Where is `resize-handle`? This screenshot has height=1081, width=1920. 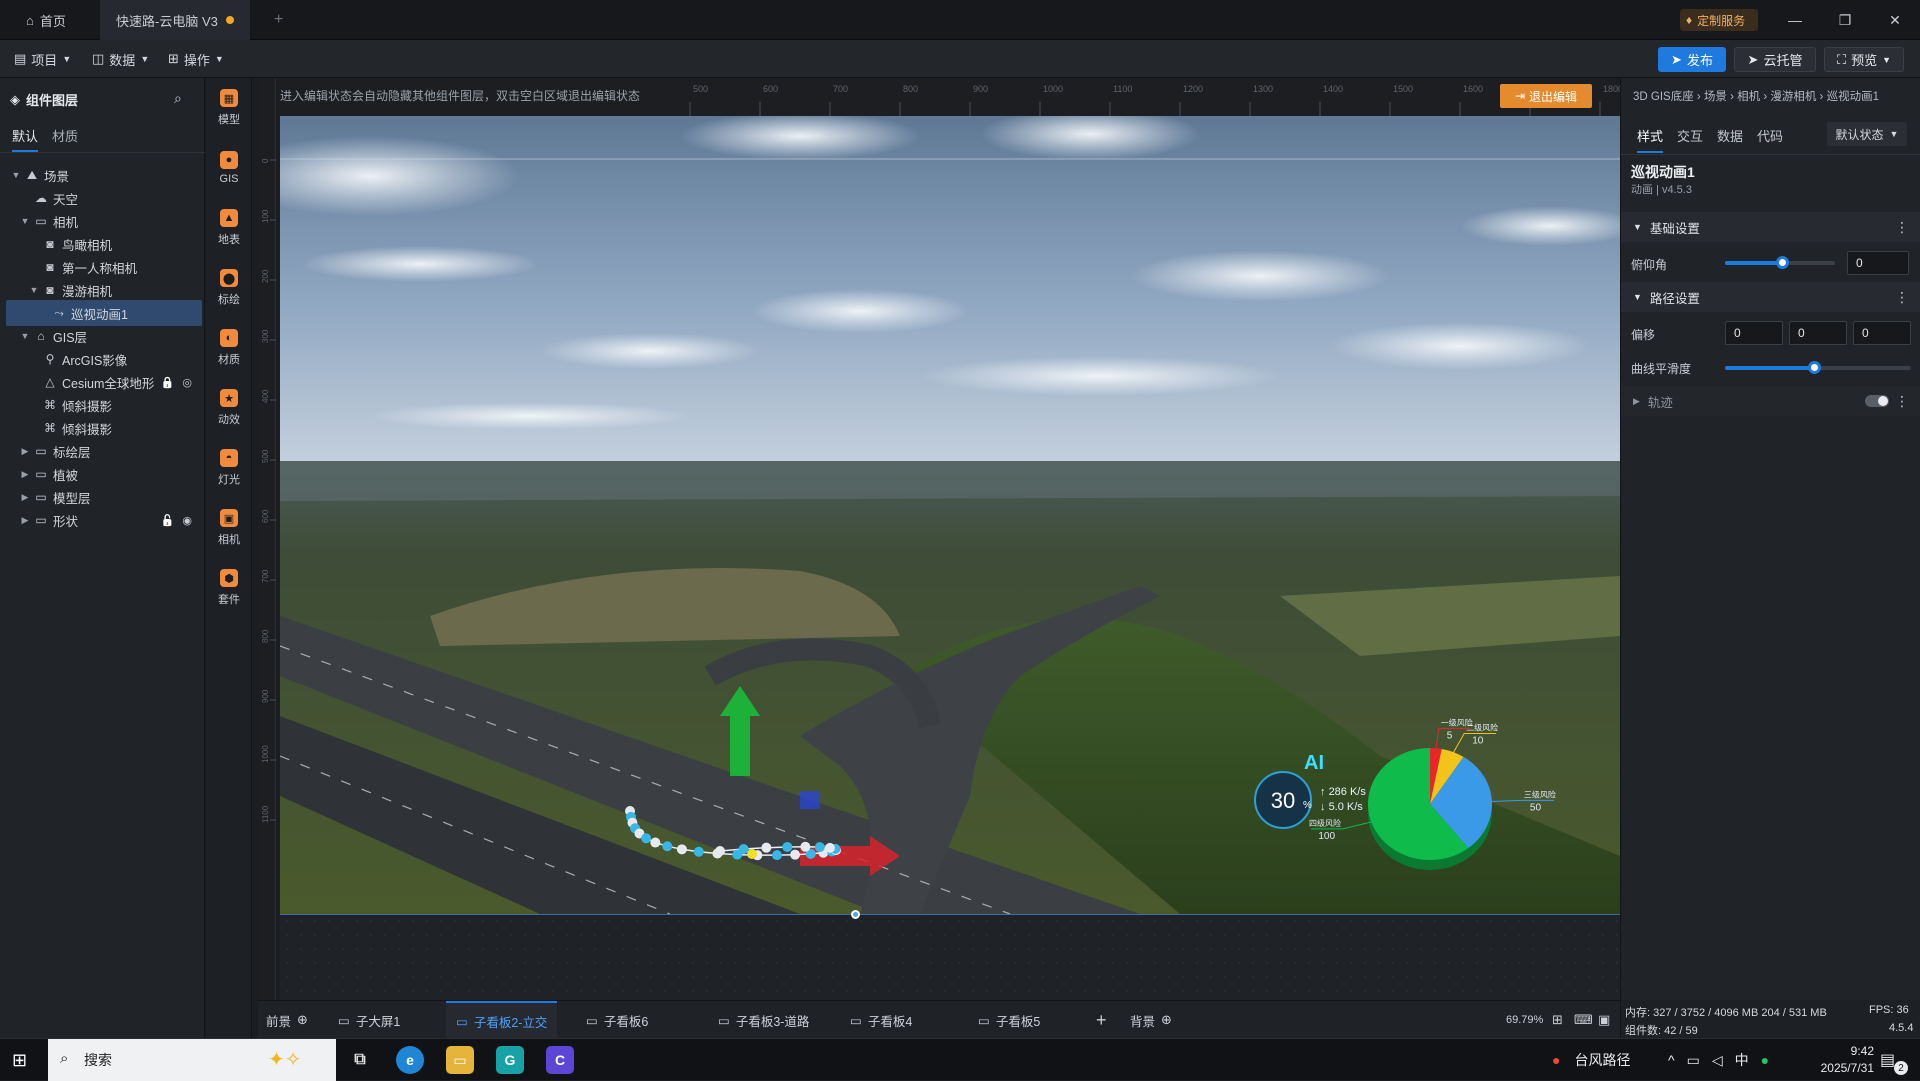
resize-handle is located at coordinates (855, 914).